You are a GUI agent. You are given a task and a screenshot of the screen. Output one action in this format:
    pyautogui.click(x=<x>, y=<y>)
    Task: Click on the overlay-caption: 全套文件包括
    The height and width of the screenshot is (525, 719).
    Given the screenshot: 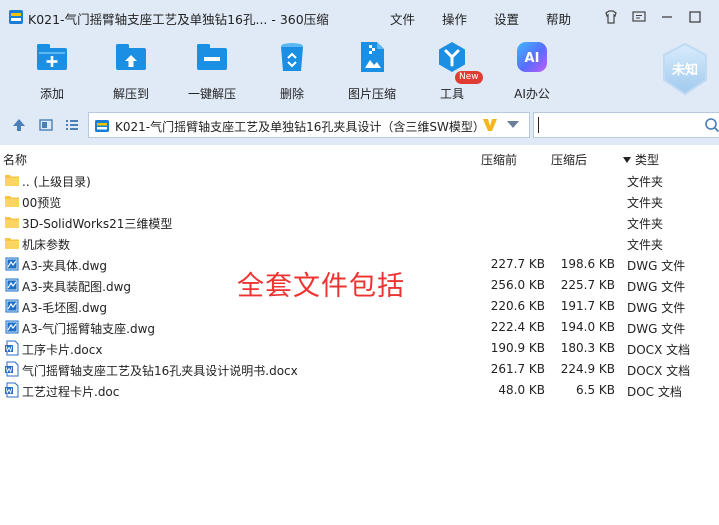 What is the action you would take?
    pyautogui.click(x=321, y=286)
    